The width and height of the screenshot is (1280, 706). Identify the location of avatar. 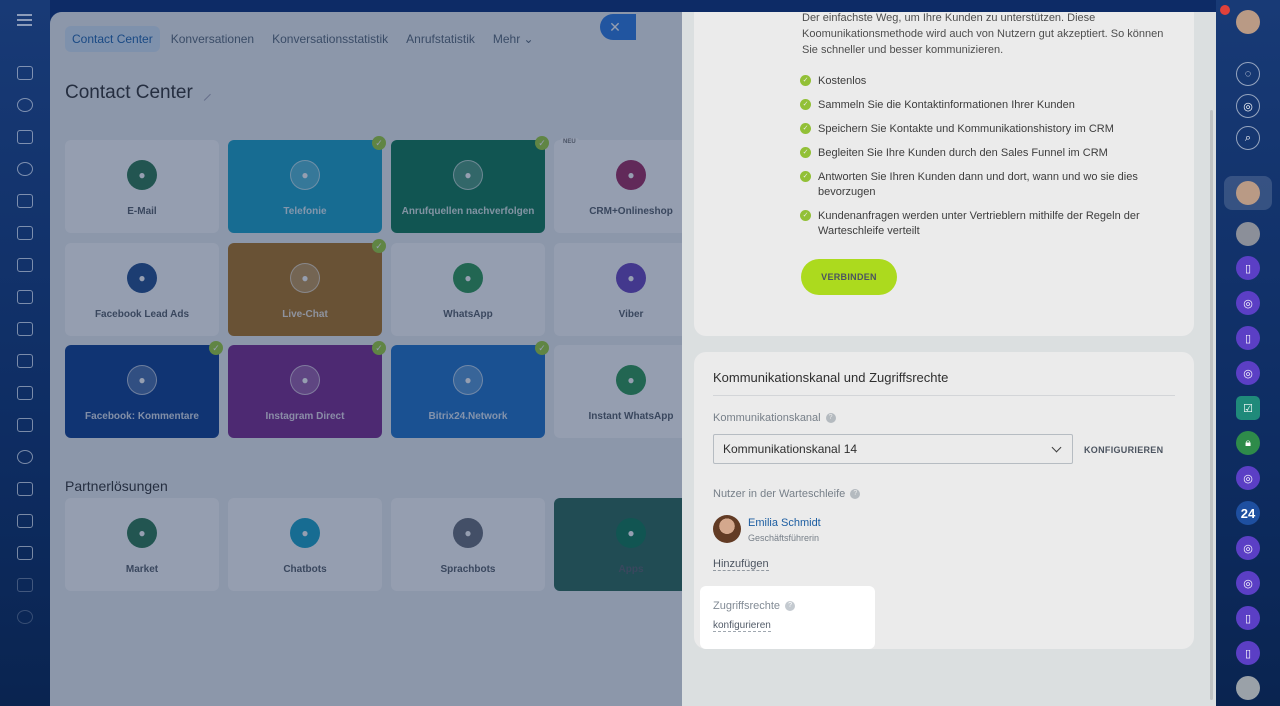
(1248, 22).